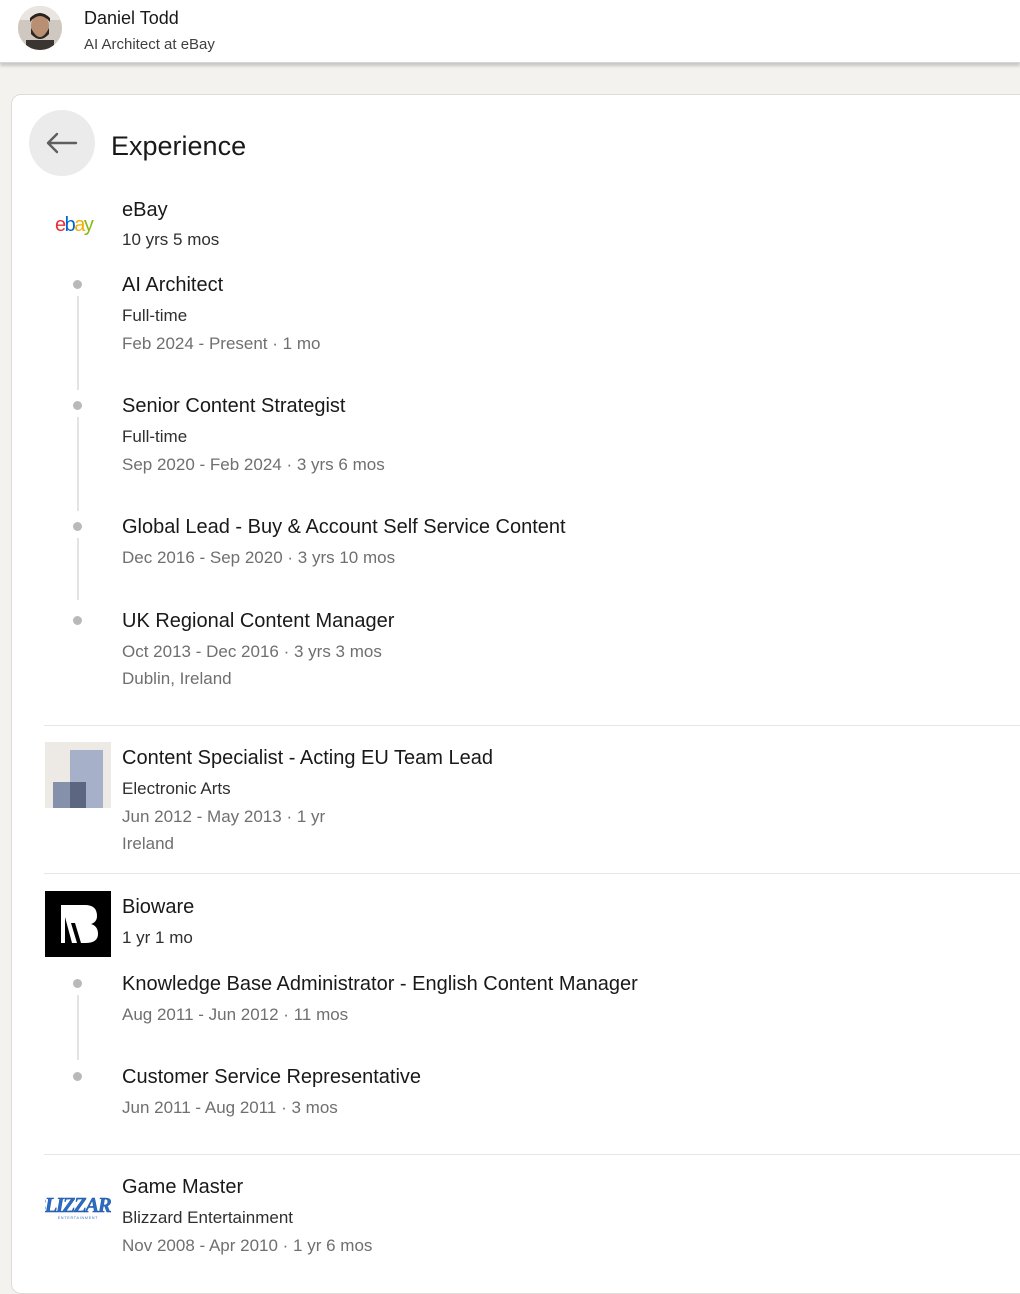 The width and height of the screenshot is (1020, 1294). What do you see at coordinates (177, 678) in the screenshot?
I see `role-location: Dublin, Ireland` at bounding box center [177, 678].